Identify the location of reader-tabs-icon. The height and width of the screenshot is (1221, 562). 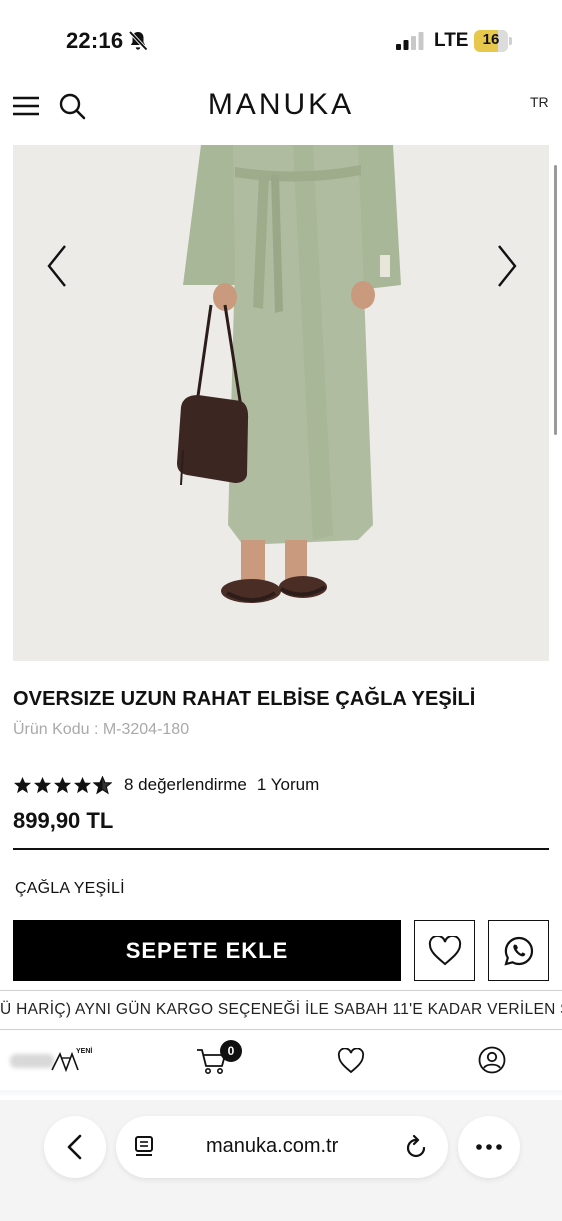
(145, 1147).